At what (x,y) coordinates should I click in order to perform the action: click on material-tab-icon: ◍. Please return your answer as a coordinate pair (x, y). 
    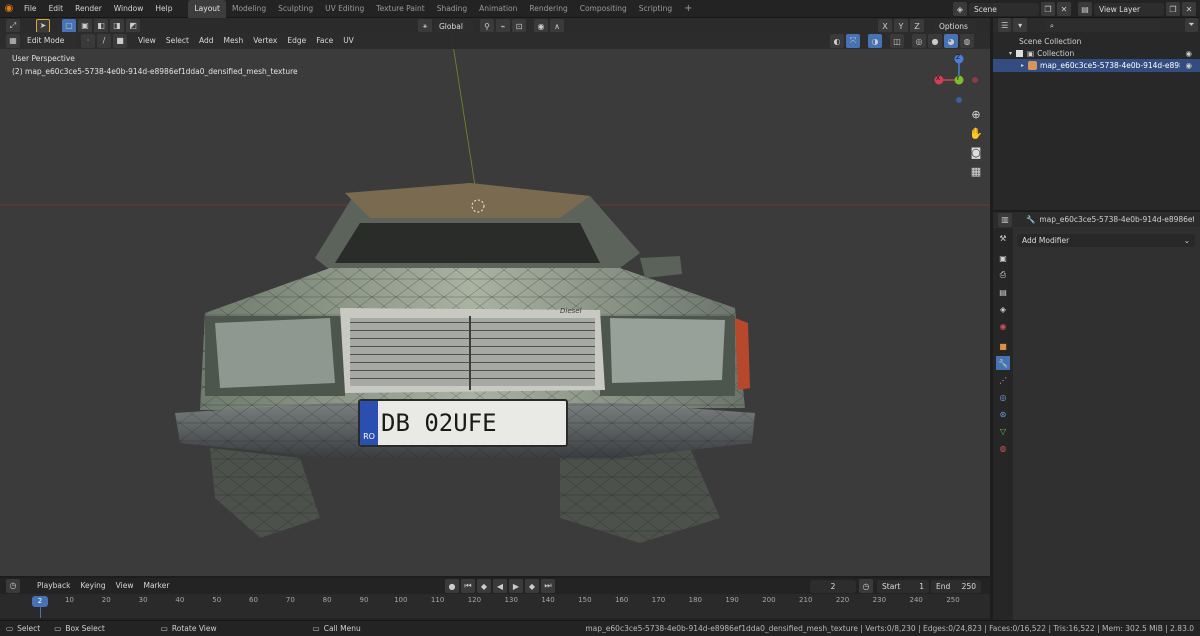
    Looking at the image, I should click on (1003, 448).